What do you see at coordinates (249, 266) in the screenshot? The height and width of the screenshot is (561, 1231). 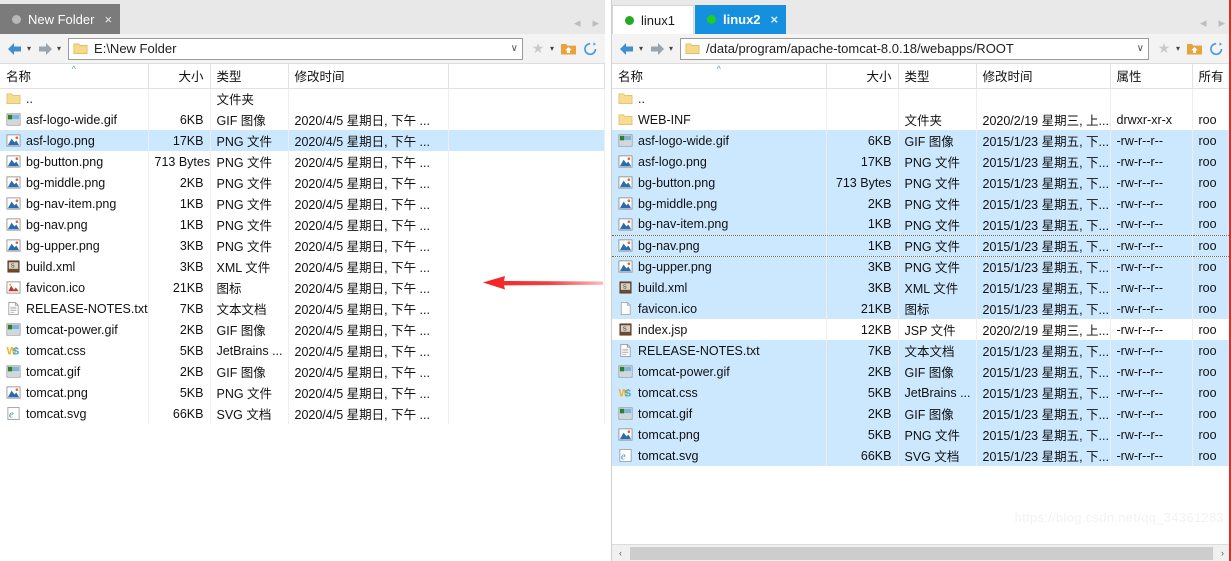 I see `cell-type: XML 文件` at bounding box center [249, 266].